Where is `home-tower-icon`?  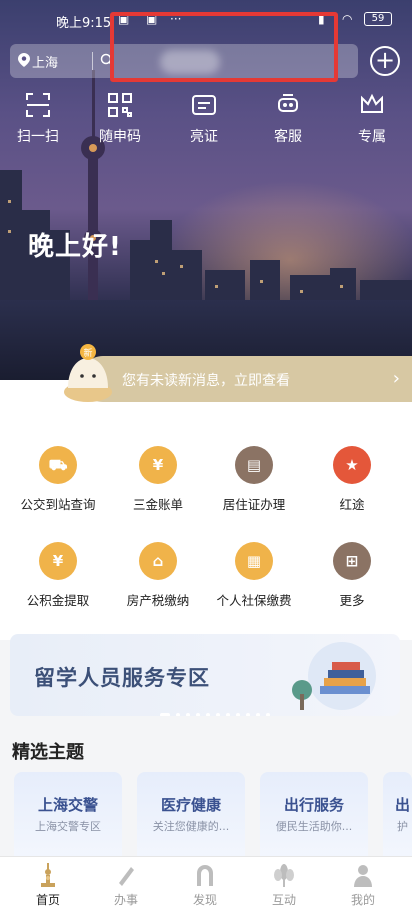 home-tower-icon is located at coordinates (48, 875).